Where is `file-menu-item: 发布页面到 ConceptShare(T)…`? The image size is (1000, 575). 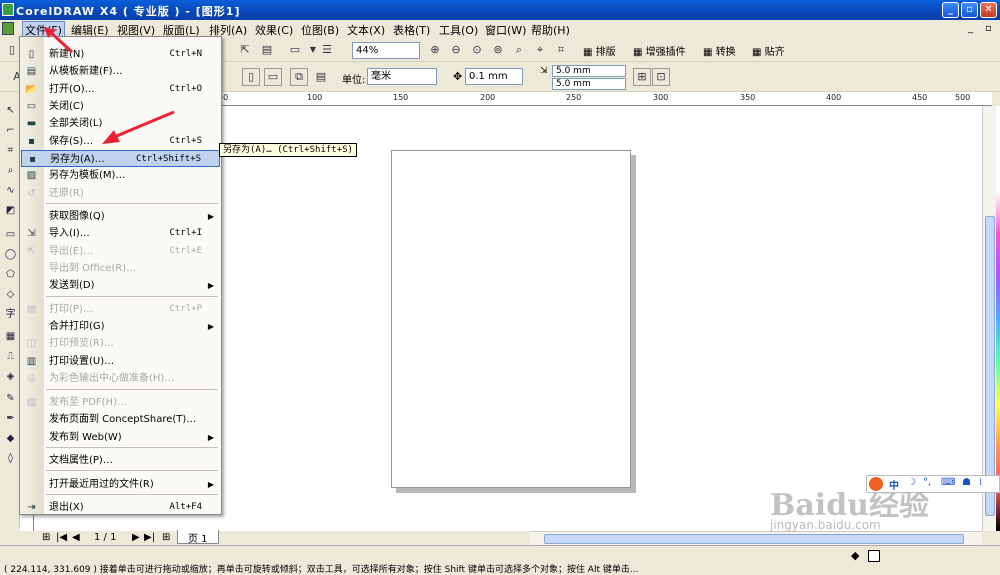
file-menu-item: 发布页面到 ConceptShare(T)… is located at coordinates (120, 419).